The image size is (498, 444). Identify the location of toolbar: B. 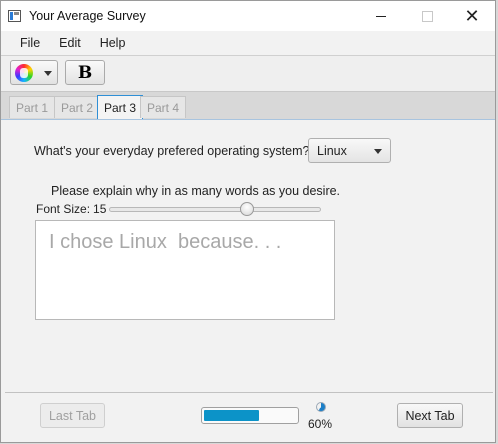
(248, 74).